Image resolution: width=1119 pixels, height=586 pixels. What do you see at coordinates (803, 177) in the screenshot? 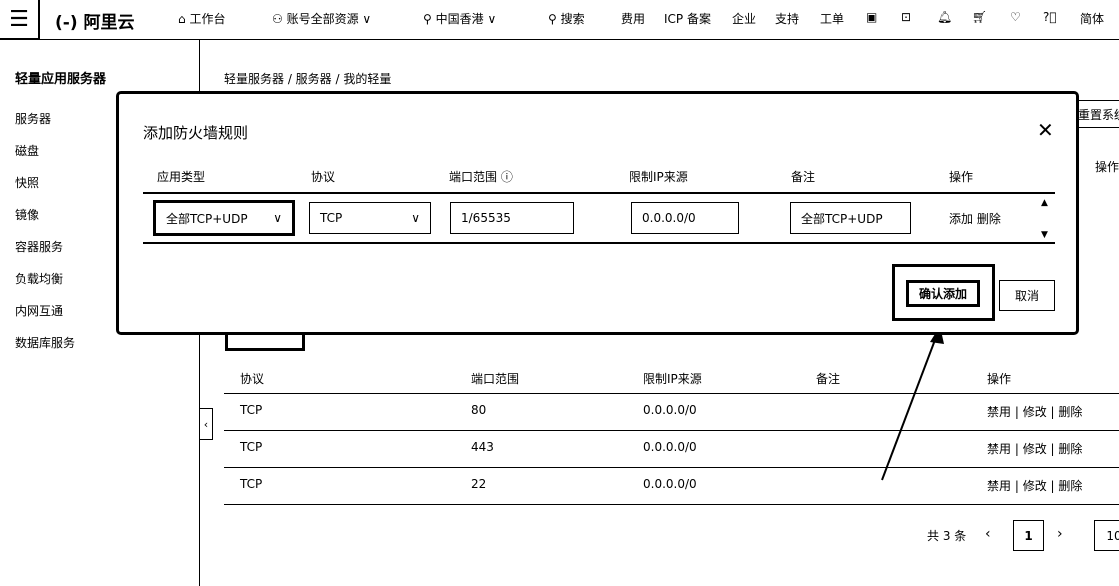
I see `col-note: 备注` at bounding box center [803, 177].